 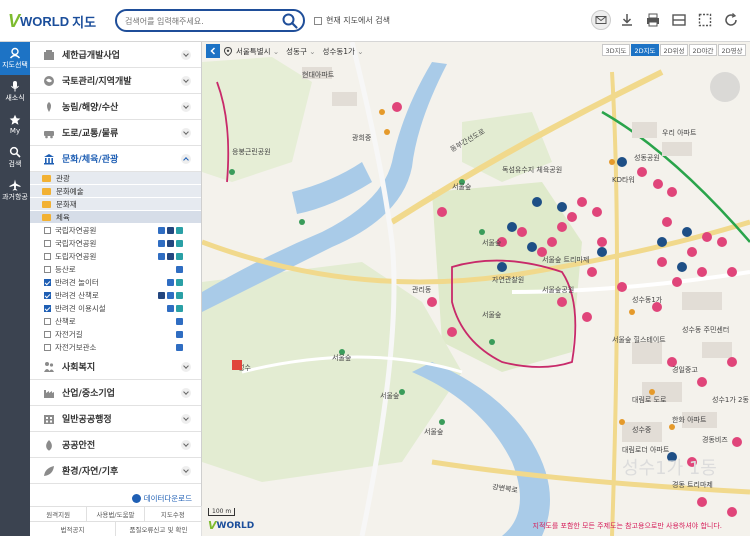 I want to click on layer-item: 자전거길, so click(x=115, y=334).